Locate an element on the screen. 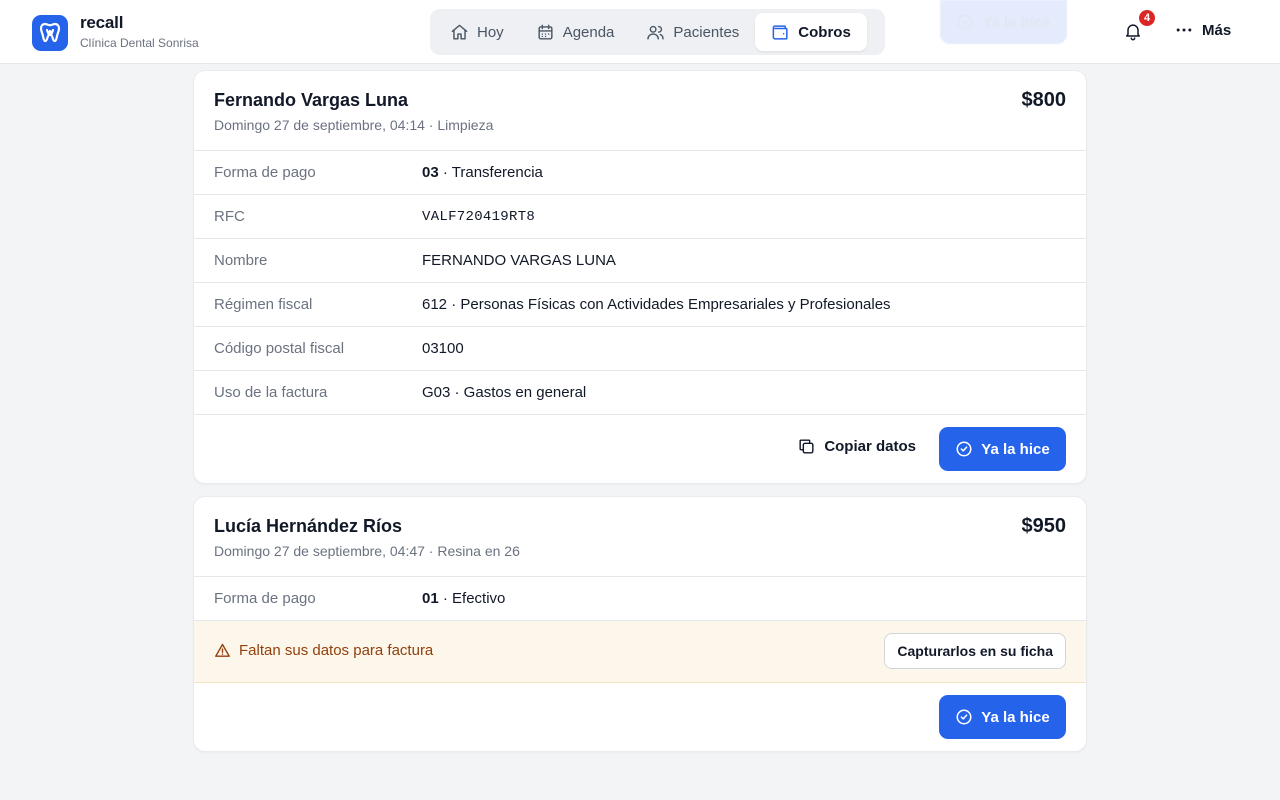 This screenshot has width=1280, height=800. amount: $800 is located at coordinates (1044, 100).